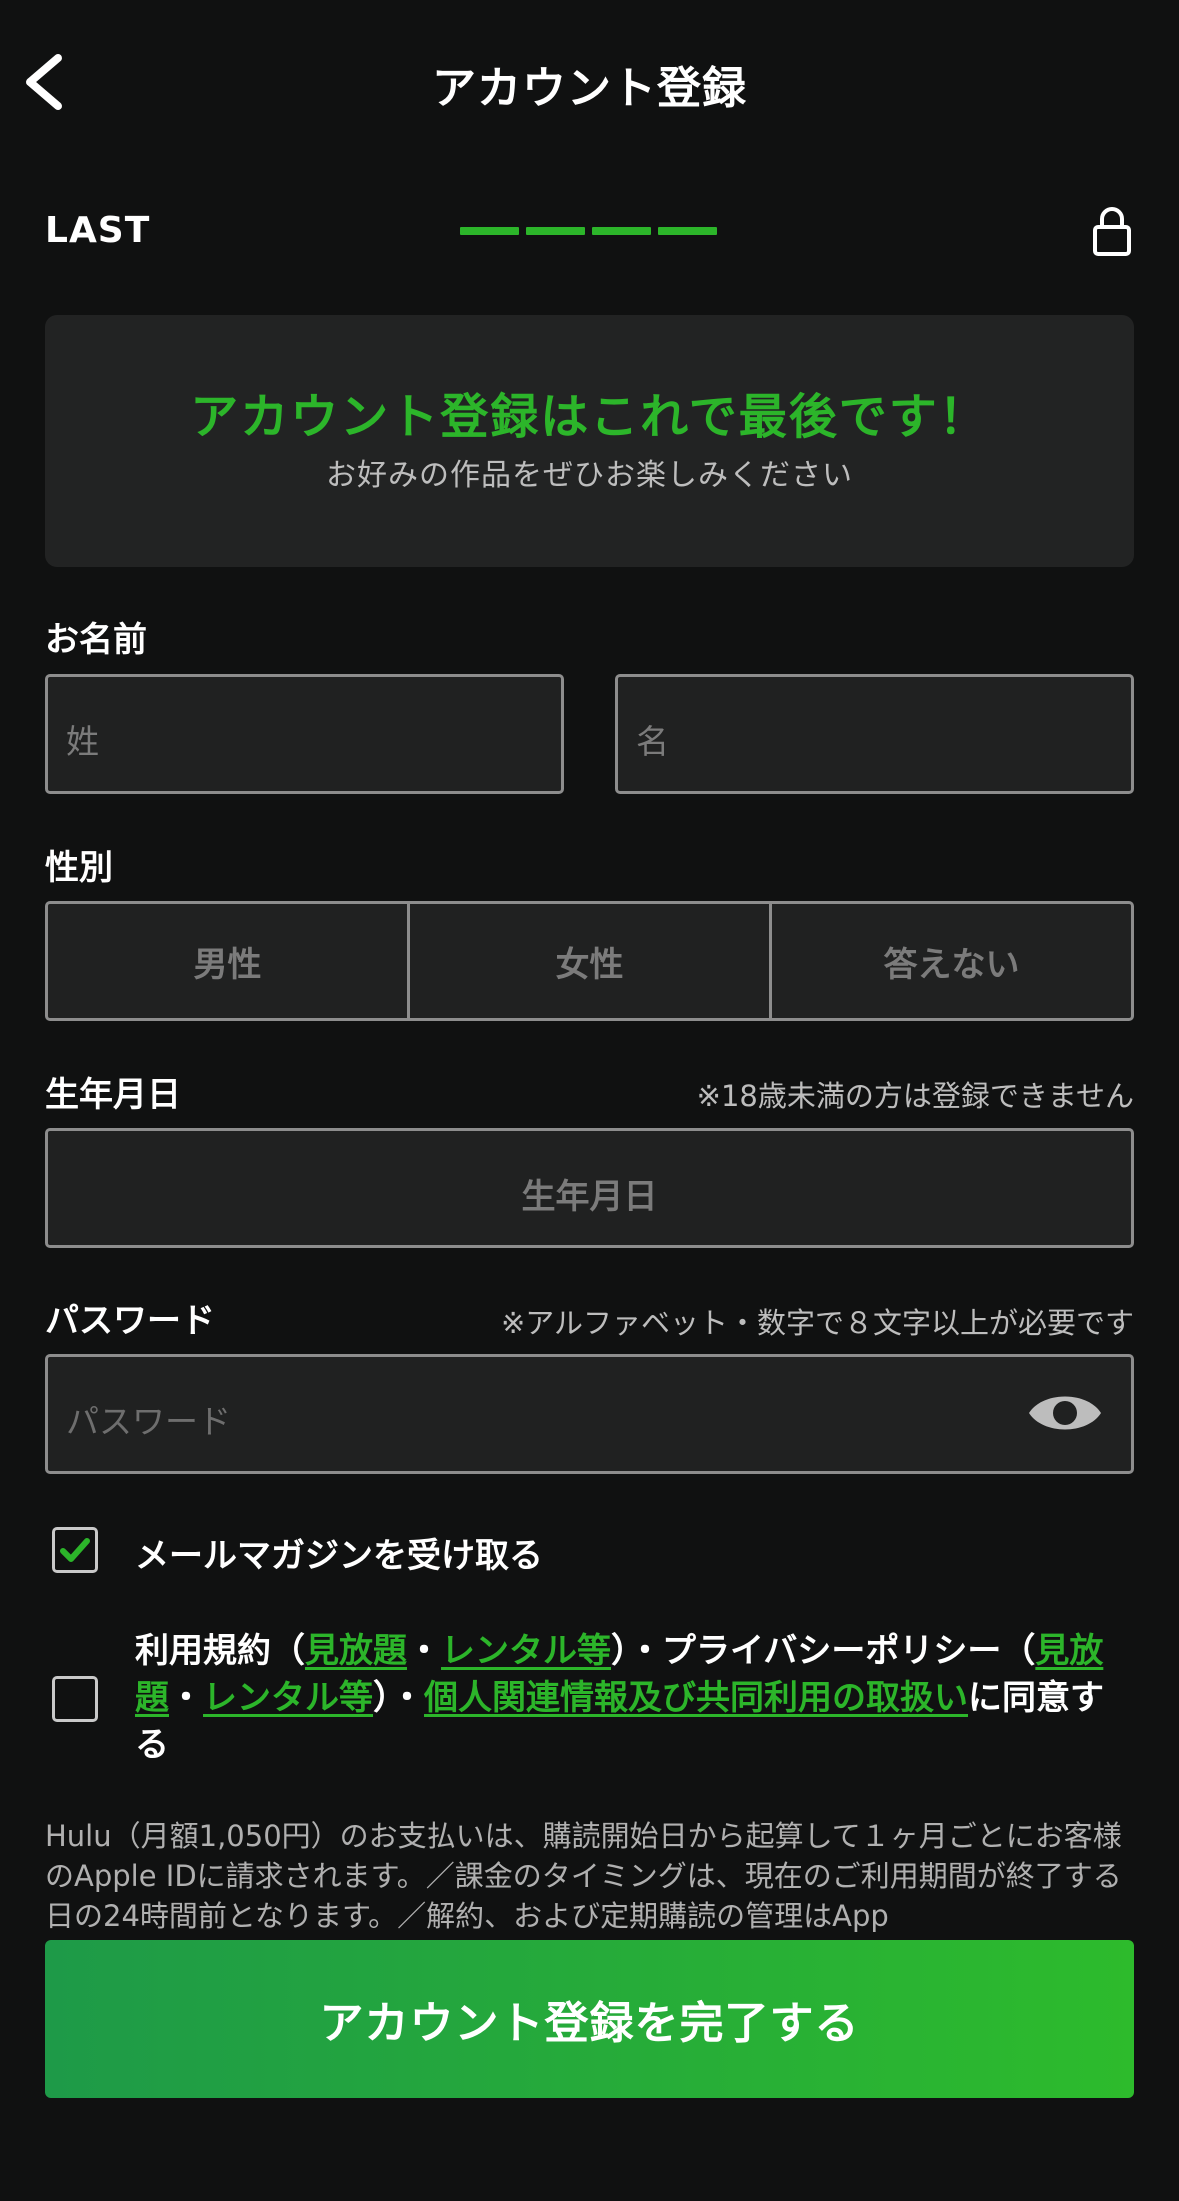 This screenshot has height=2201, width=1179. I want to click on first-name-placeholder: 名, so click(652, 741).